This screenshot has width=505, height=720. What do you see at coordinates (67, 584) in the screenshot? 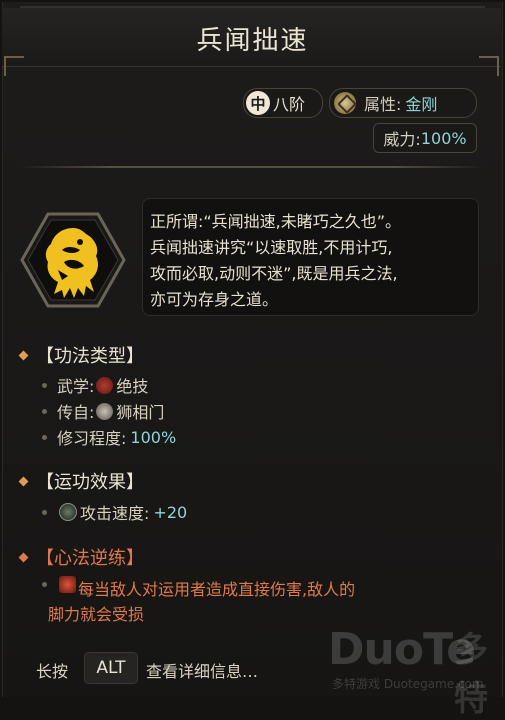
I see `reverse-practice-icon` at bounding box center [67, 584].